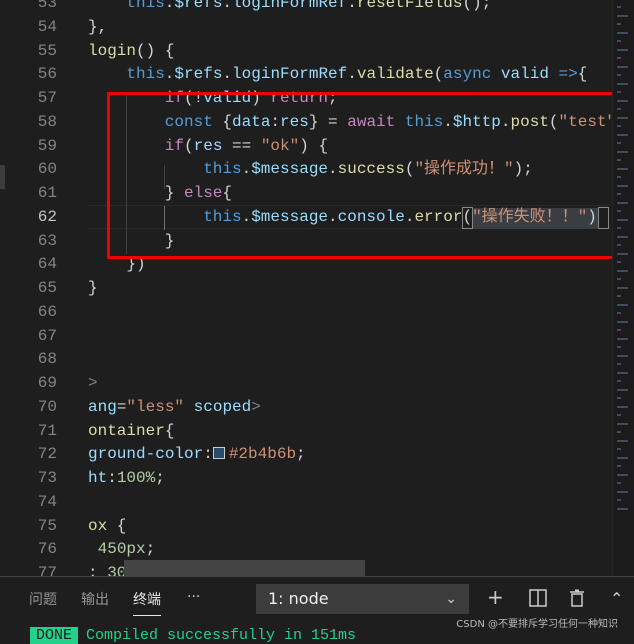 The height and width of the screenshot is (644, 634). Describe the element at coordinates (305, 431) in the screenshot. I see `code-line: 71 ontainer{` at that location.